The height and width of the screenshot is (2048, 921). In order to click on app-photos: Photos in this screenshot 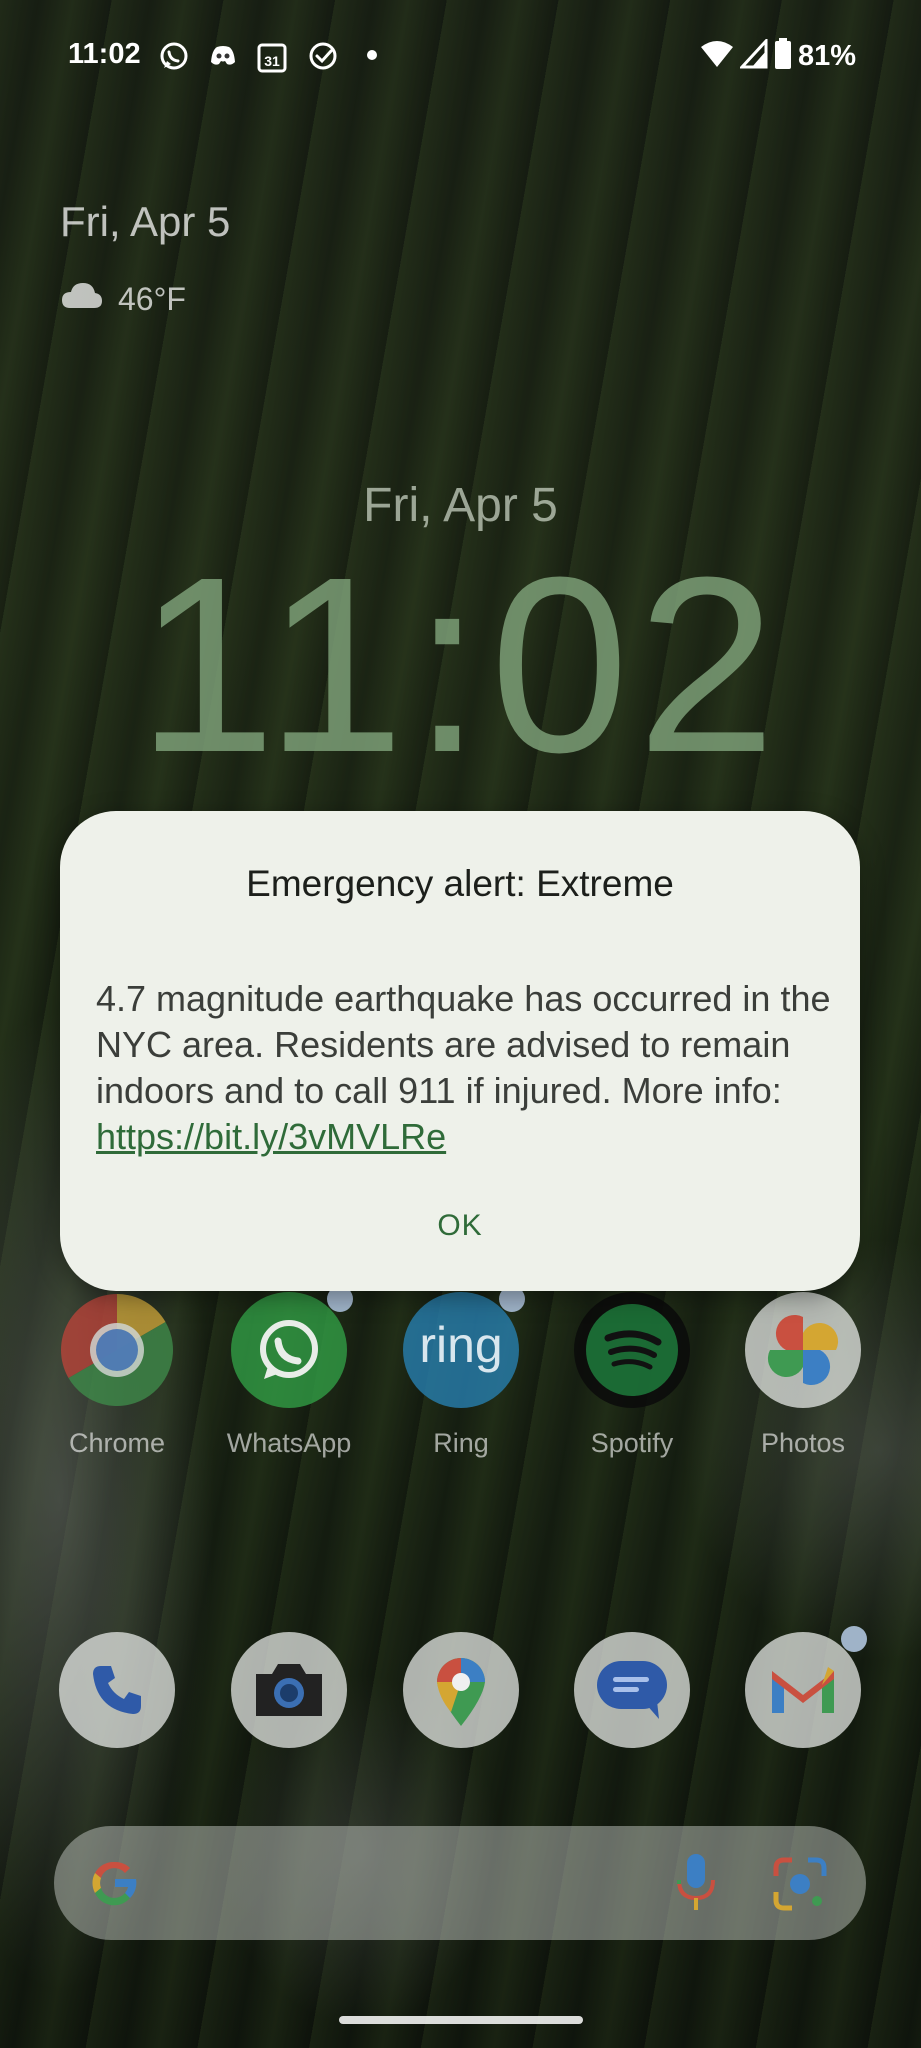, I will do `click(803, 1375)`.